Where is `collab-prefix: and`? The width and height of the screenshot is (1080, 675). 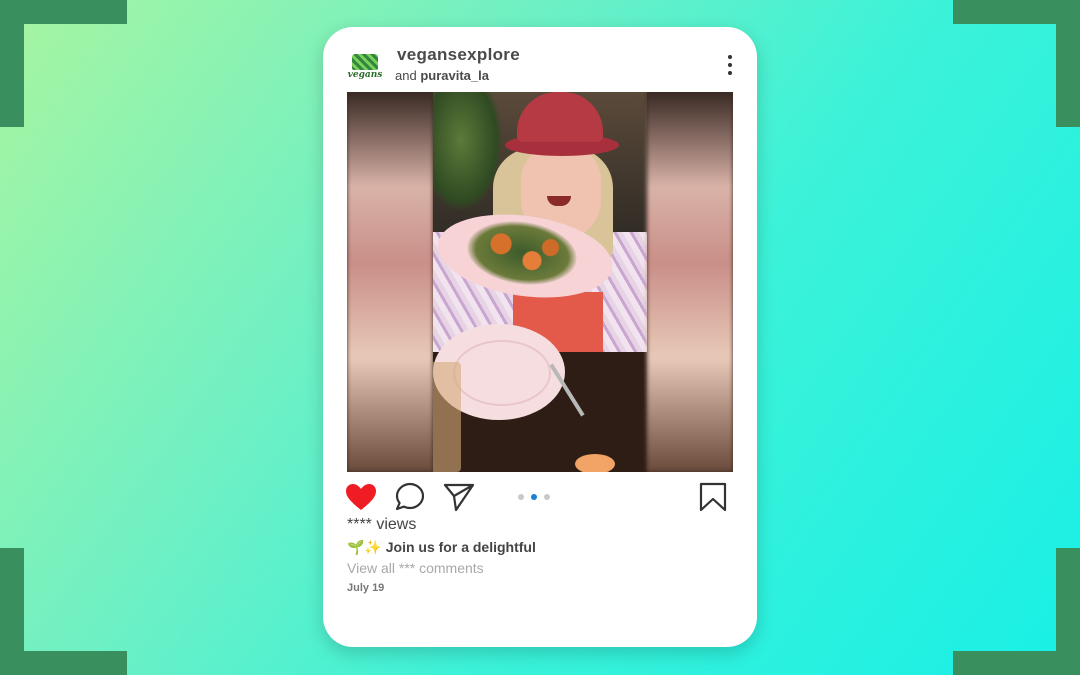
collab-prefix: and is located at coordinates (406, 75).